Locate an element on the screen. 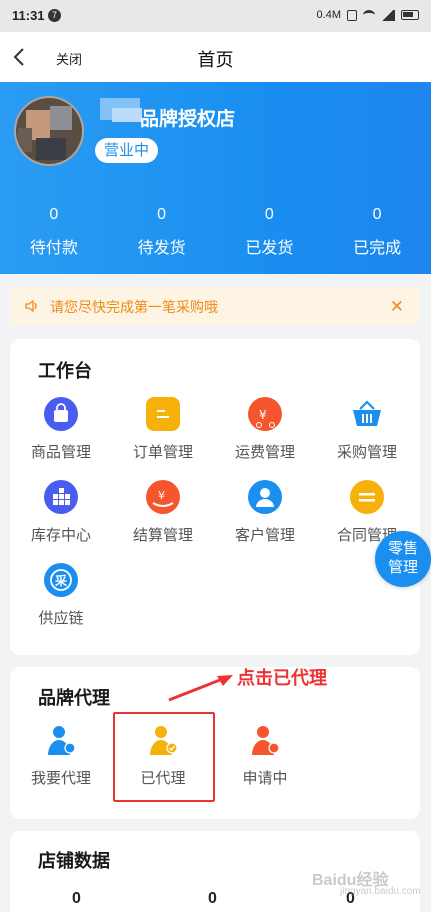 The height and width of the screenshot is (912, 431). annotation-highlight-box is located at coordinates (164, 757).